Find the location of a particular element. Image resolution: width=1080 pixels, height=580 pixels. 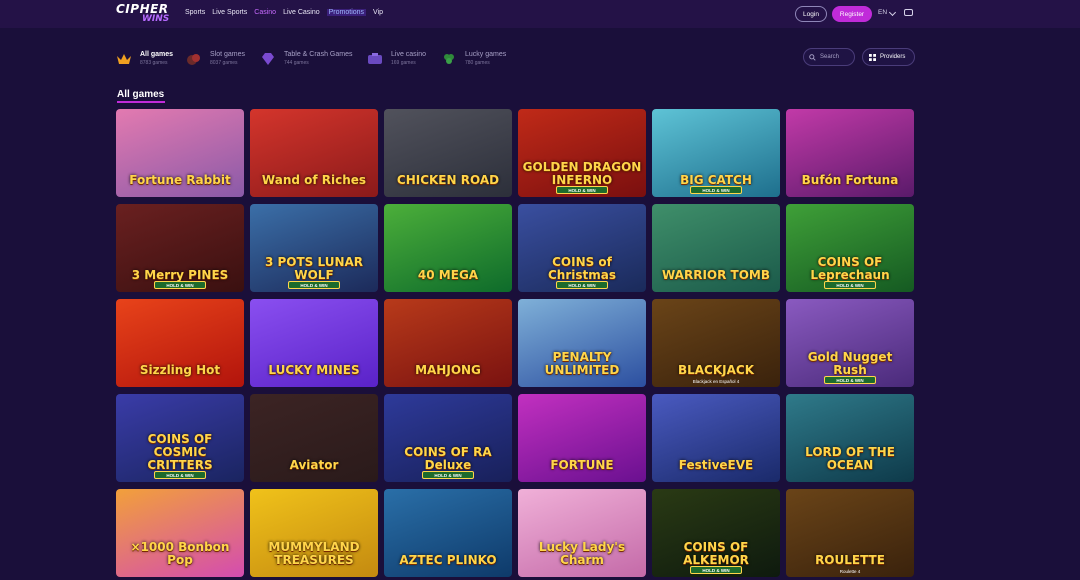

game-tile: PENALTY UNLIMITED is located at coordinates (582, 343).